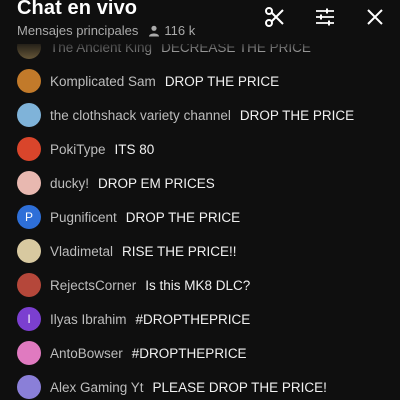  What do you see at coordinates (275, 17) in the screenshot?
I see `scissors-clip-icon` at bounding box center [275, 17].